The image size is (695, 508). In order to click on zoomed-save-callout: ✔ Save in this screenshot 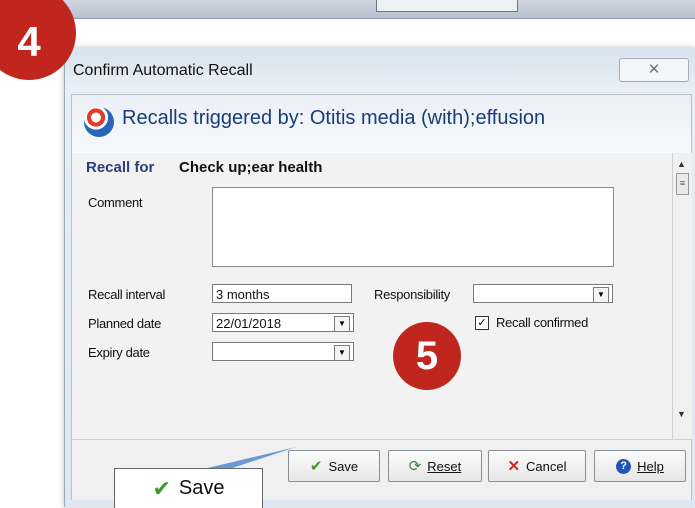, I will do `click(188, 488)`.